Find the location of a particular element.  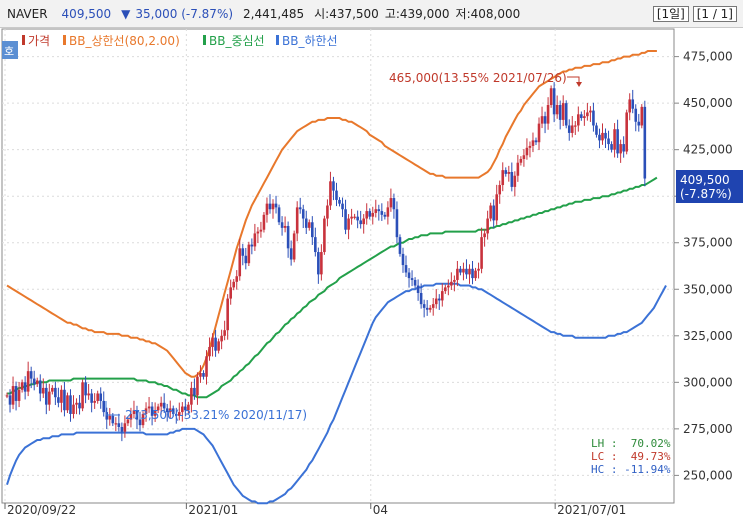

current-price: 409,500 is located at coordinates (86, 13).